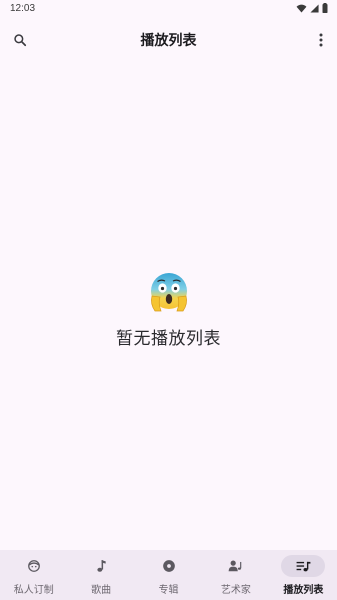  I want to click on status-time: 12:03, so click(23, 8).